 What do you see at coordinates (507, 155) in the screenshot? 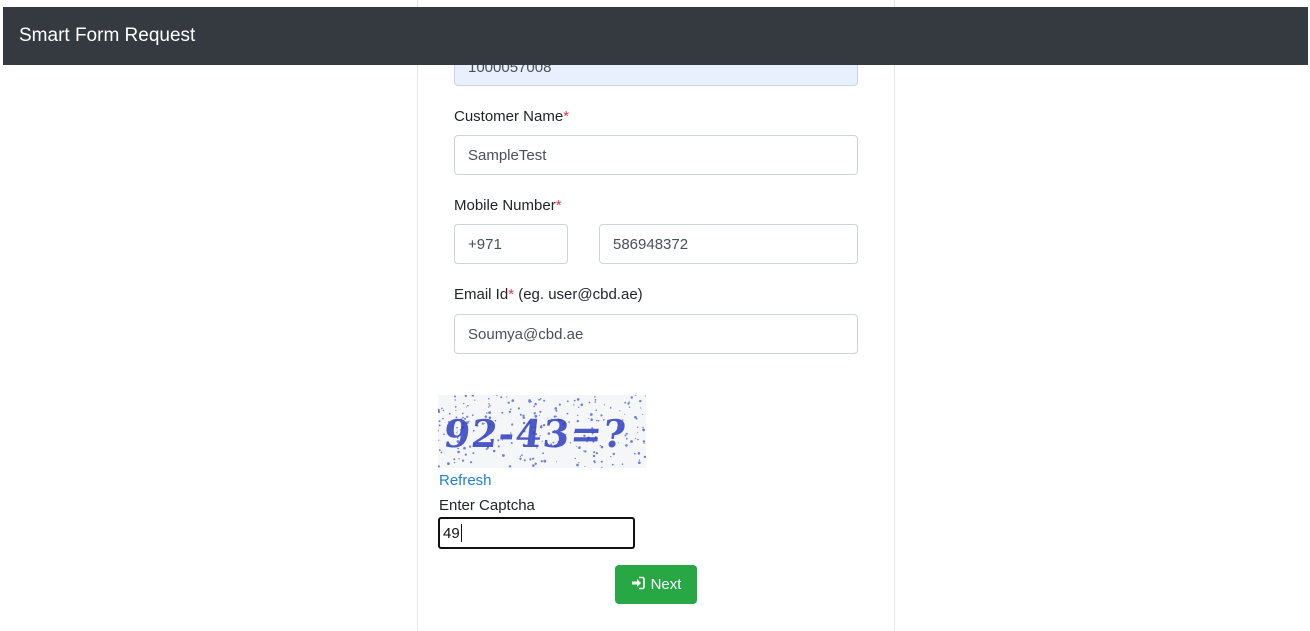
I see `customer-name-value: SampleTest` at bounding box center [507, 155].